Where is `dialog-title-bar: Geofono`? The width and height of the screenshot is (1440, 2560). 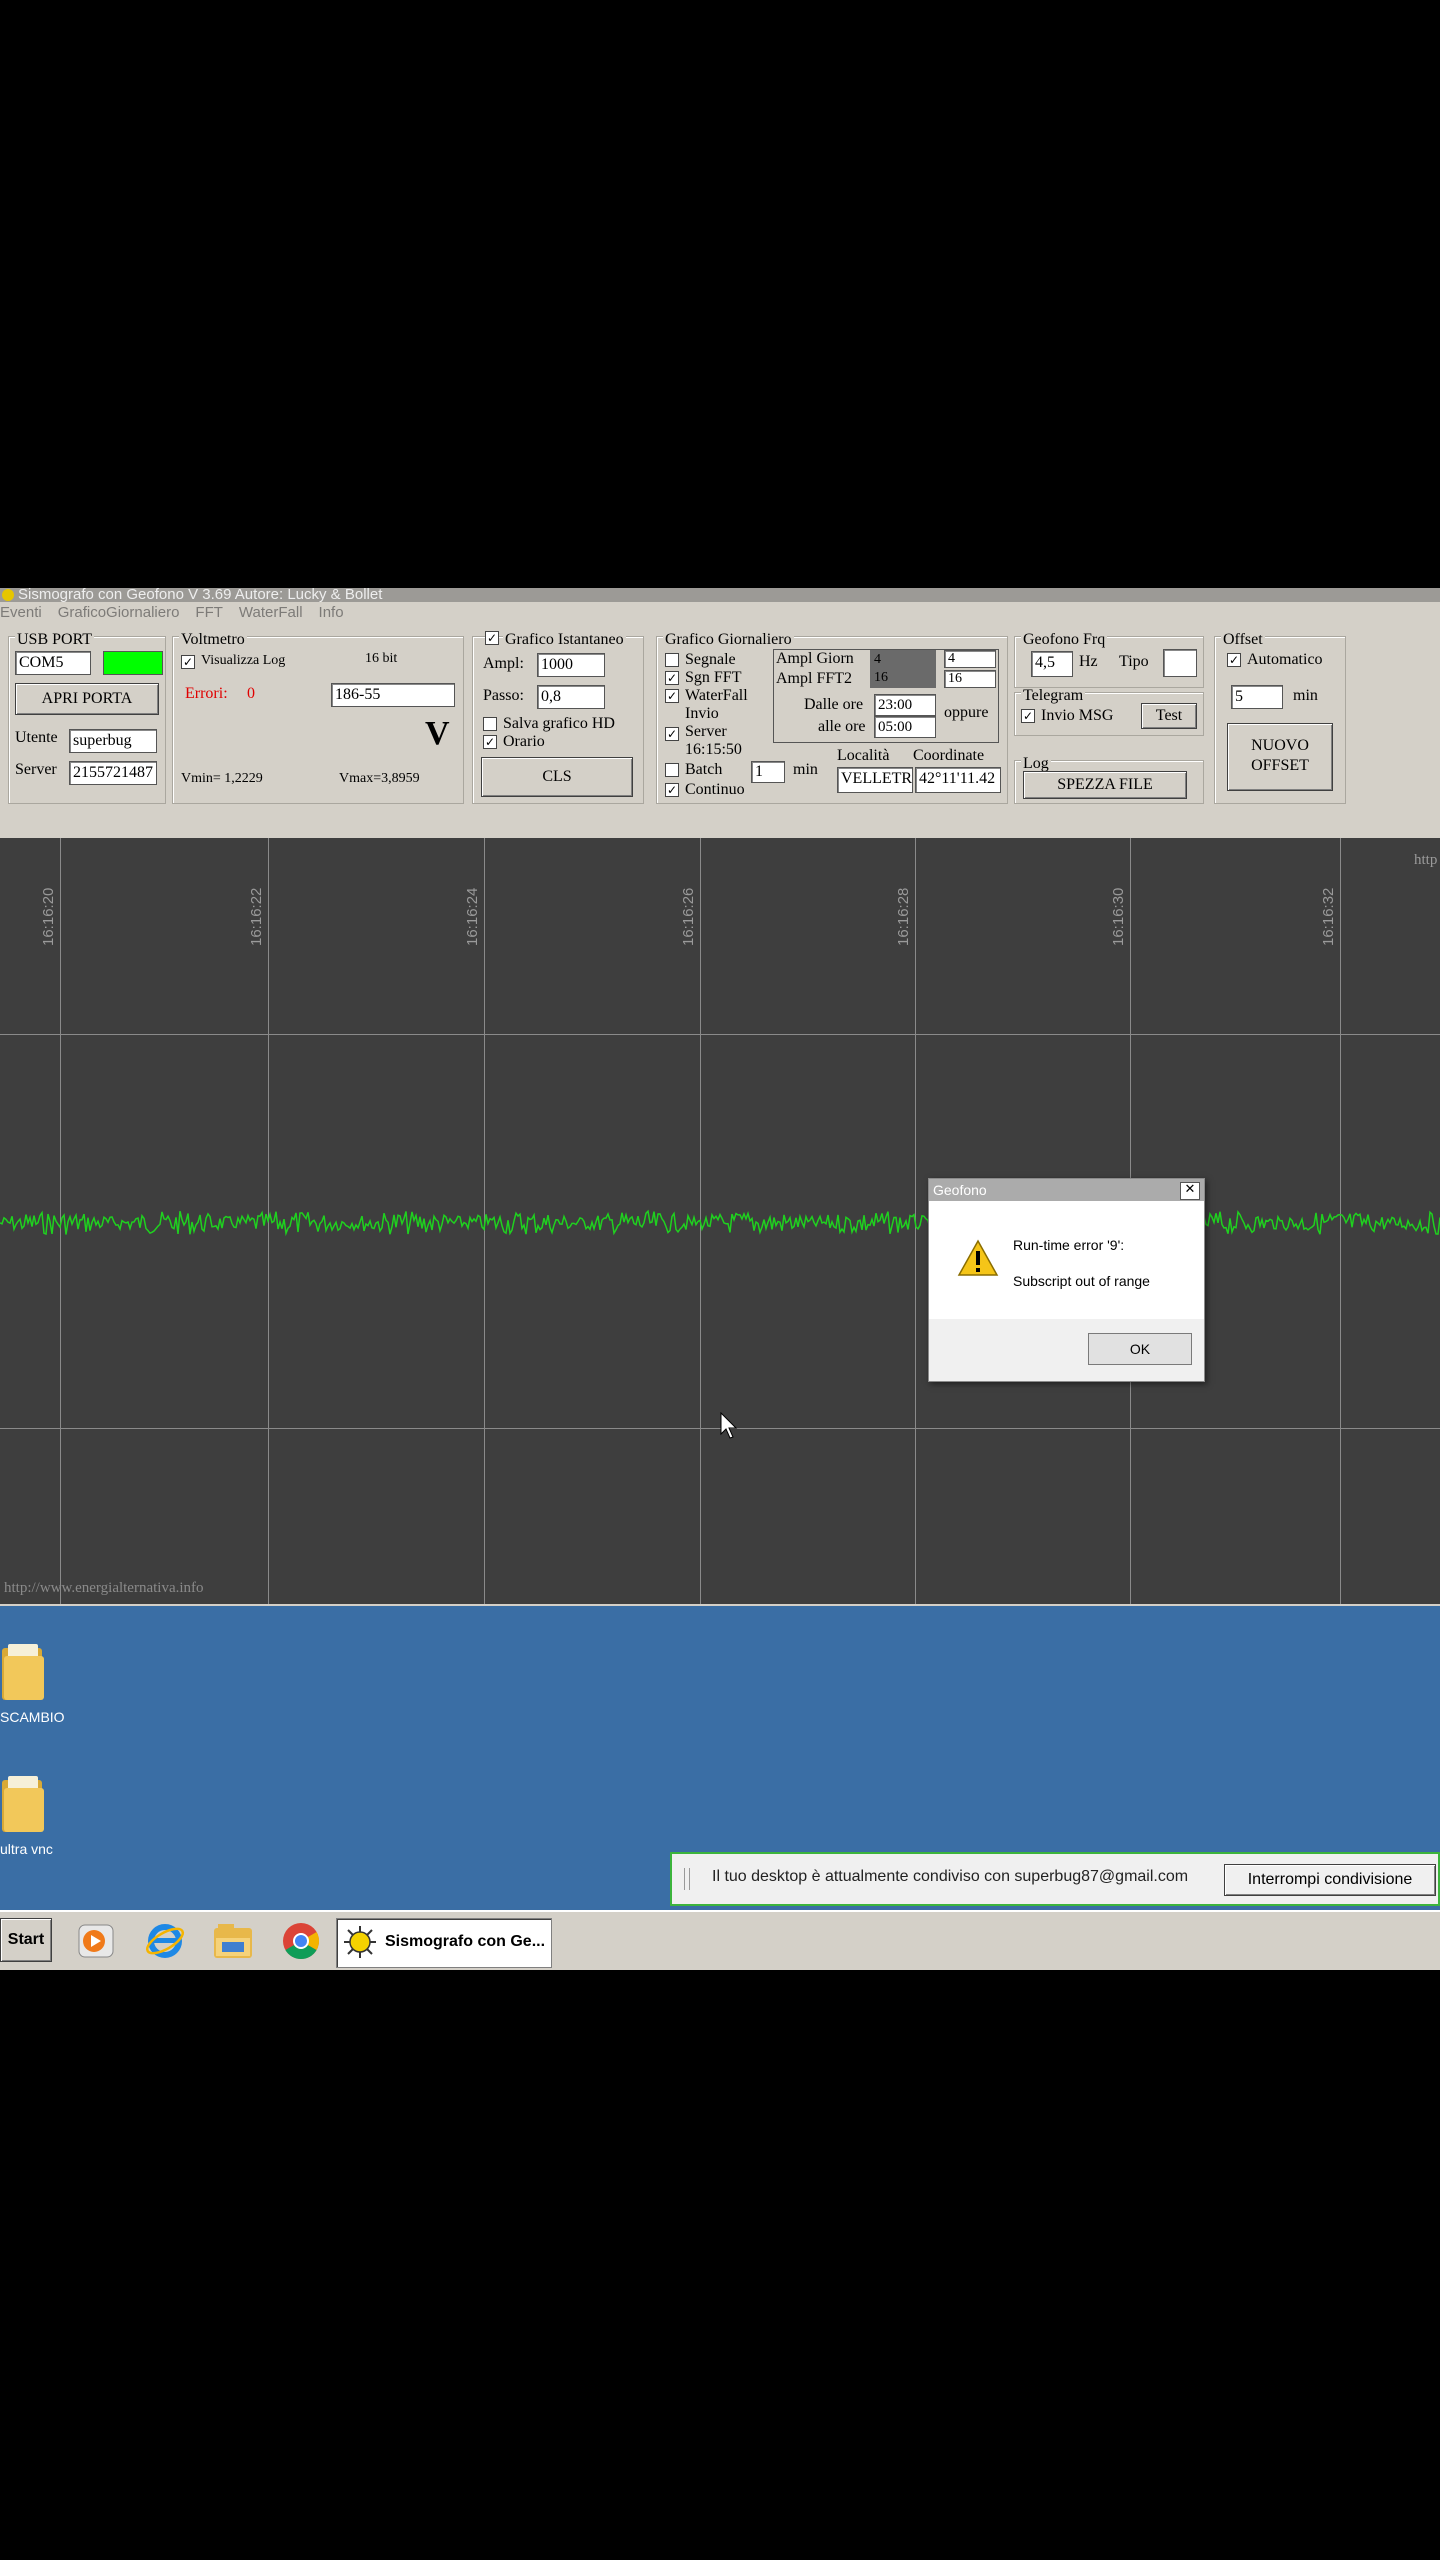
dialog-title-bar: Geofono is located at coordinates (1066, 1190).